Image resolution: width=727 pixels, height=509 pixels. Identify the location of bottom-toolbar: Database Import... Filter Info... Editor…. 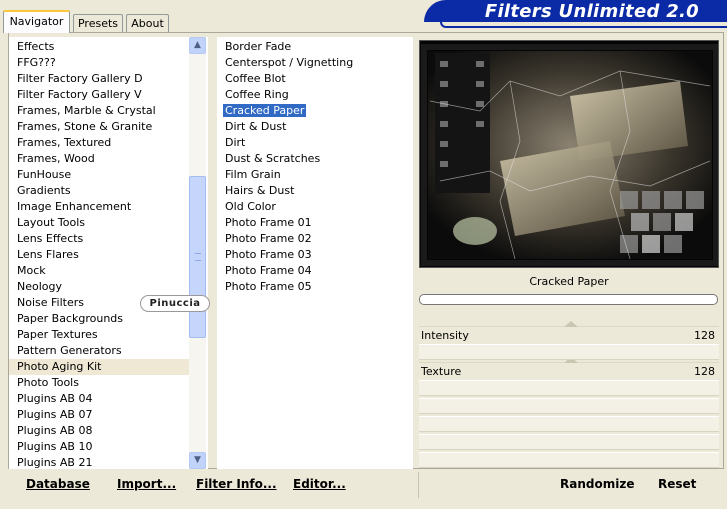
(366, 486).